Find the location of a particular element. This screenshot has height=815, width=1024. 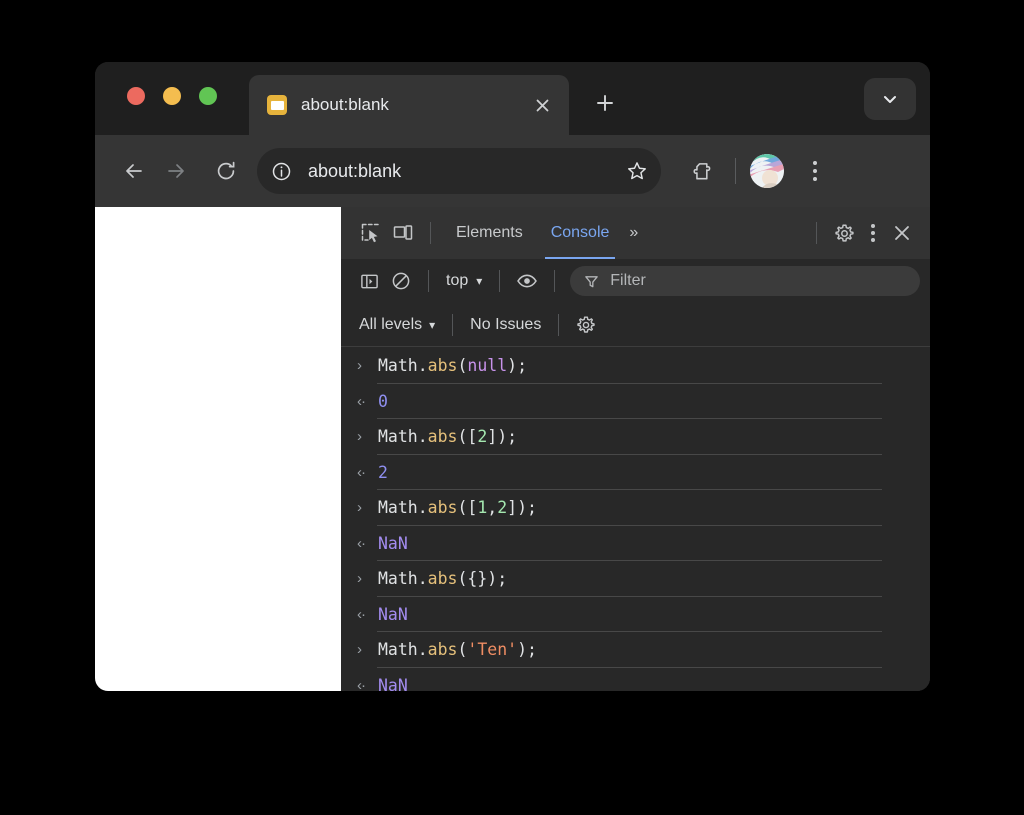

execution-context-label: top is located at coordinates (457, 280).